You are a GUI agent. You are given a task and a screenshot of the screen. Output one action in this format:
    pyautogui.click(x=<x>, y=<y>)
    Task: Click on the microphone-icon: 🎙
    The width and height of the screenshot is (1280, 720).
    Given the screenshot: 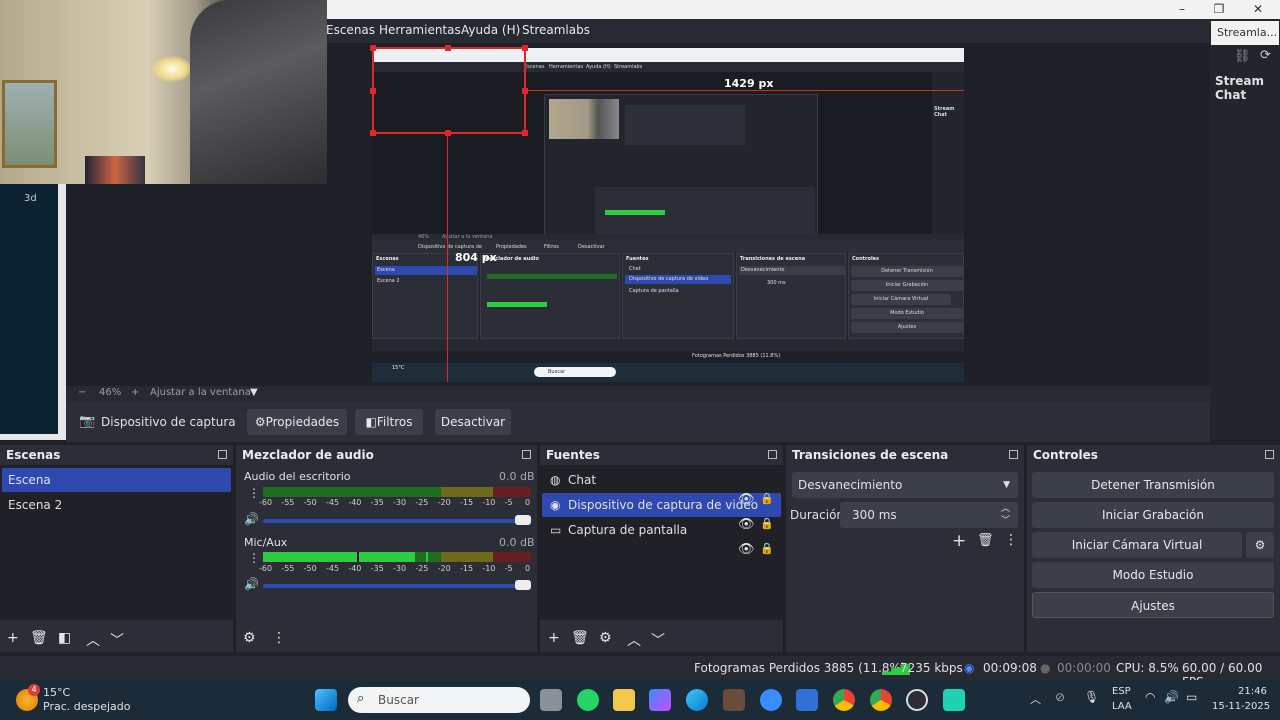 What is the action you would take?
    pyautogui.click(x=1091, y=697)
    